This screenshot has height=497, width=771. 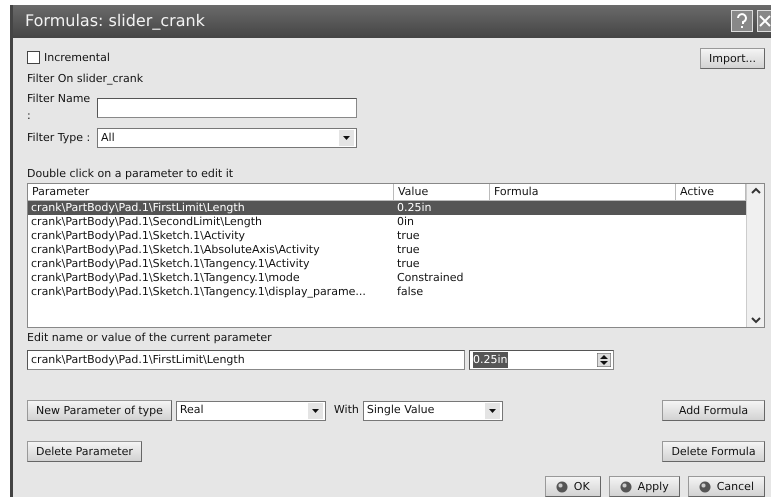 What do you see at coordinates (406, 221) in the screenshot?
I see `table-cell-text: 0in` at bounding box center [406, 221].